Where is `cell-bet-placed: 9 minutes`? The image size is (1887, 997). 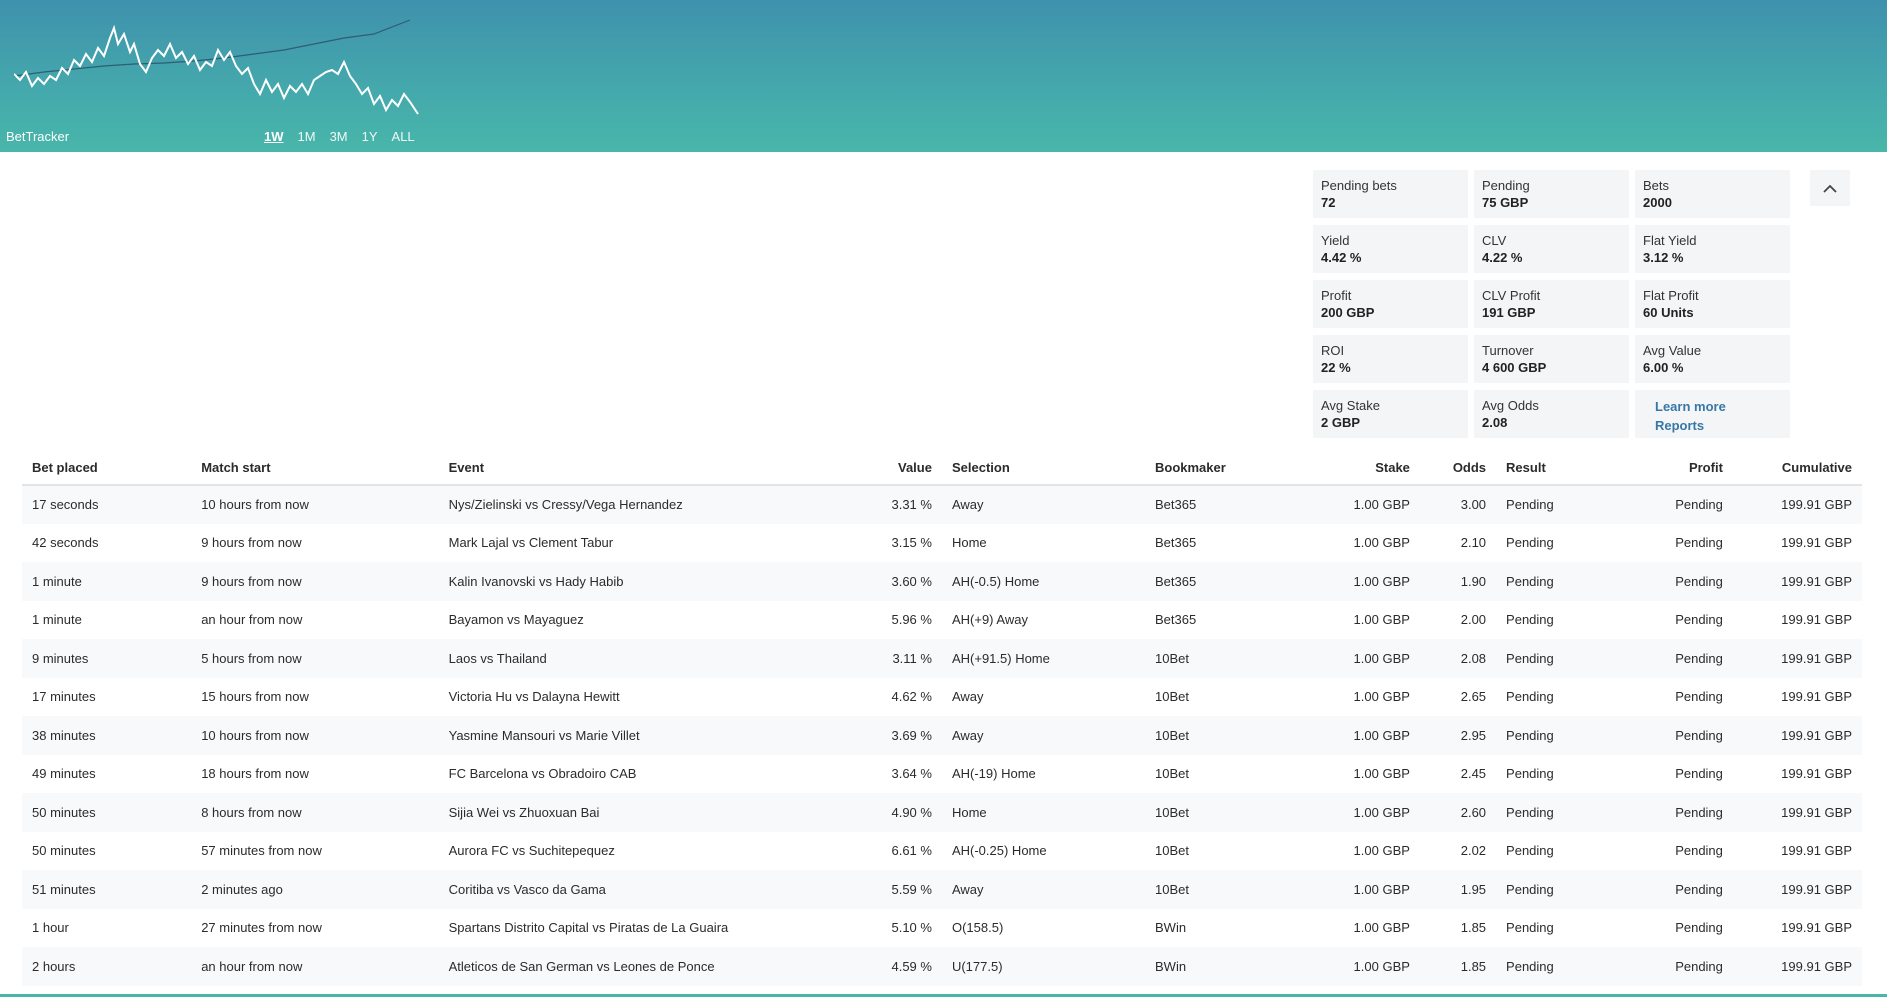
cell-bet-placed: 9 minutes is located at coordinates (107, 658).